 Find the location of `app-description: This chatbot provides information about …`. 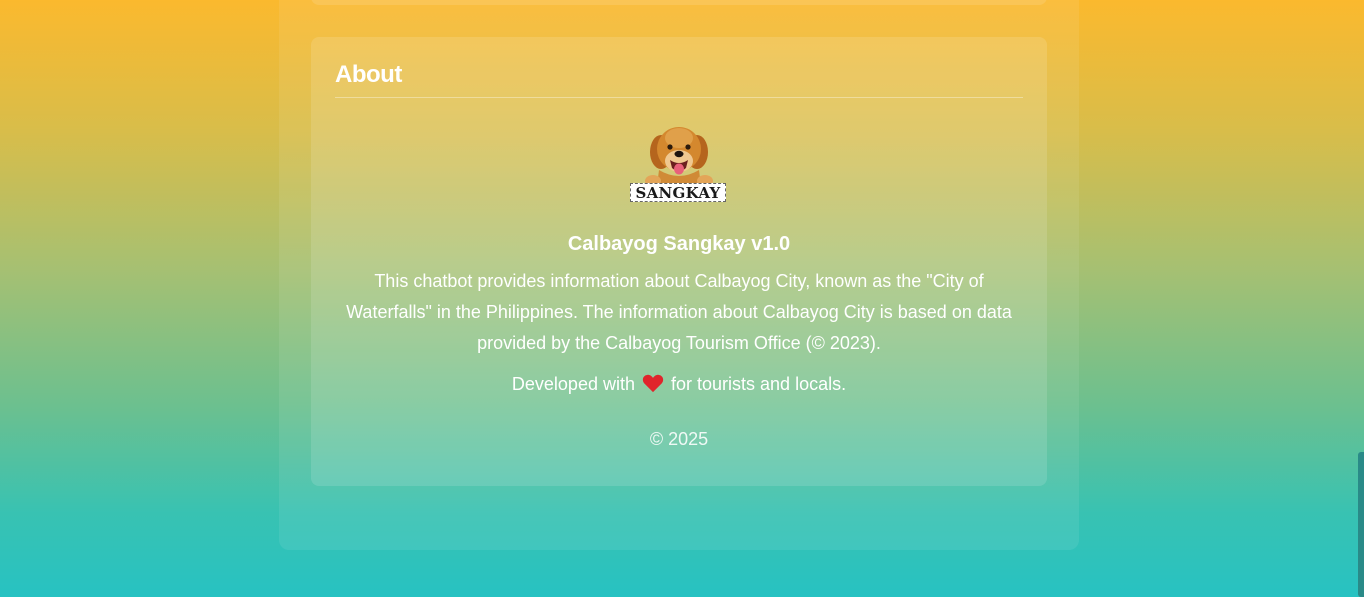

app-description: This chatbot provides information about … is located at coordinates (679, 312).